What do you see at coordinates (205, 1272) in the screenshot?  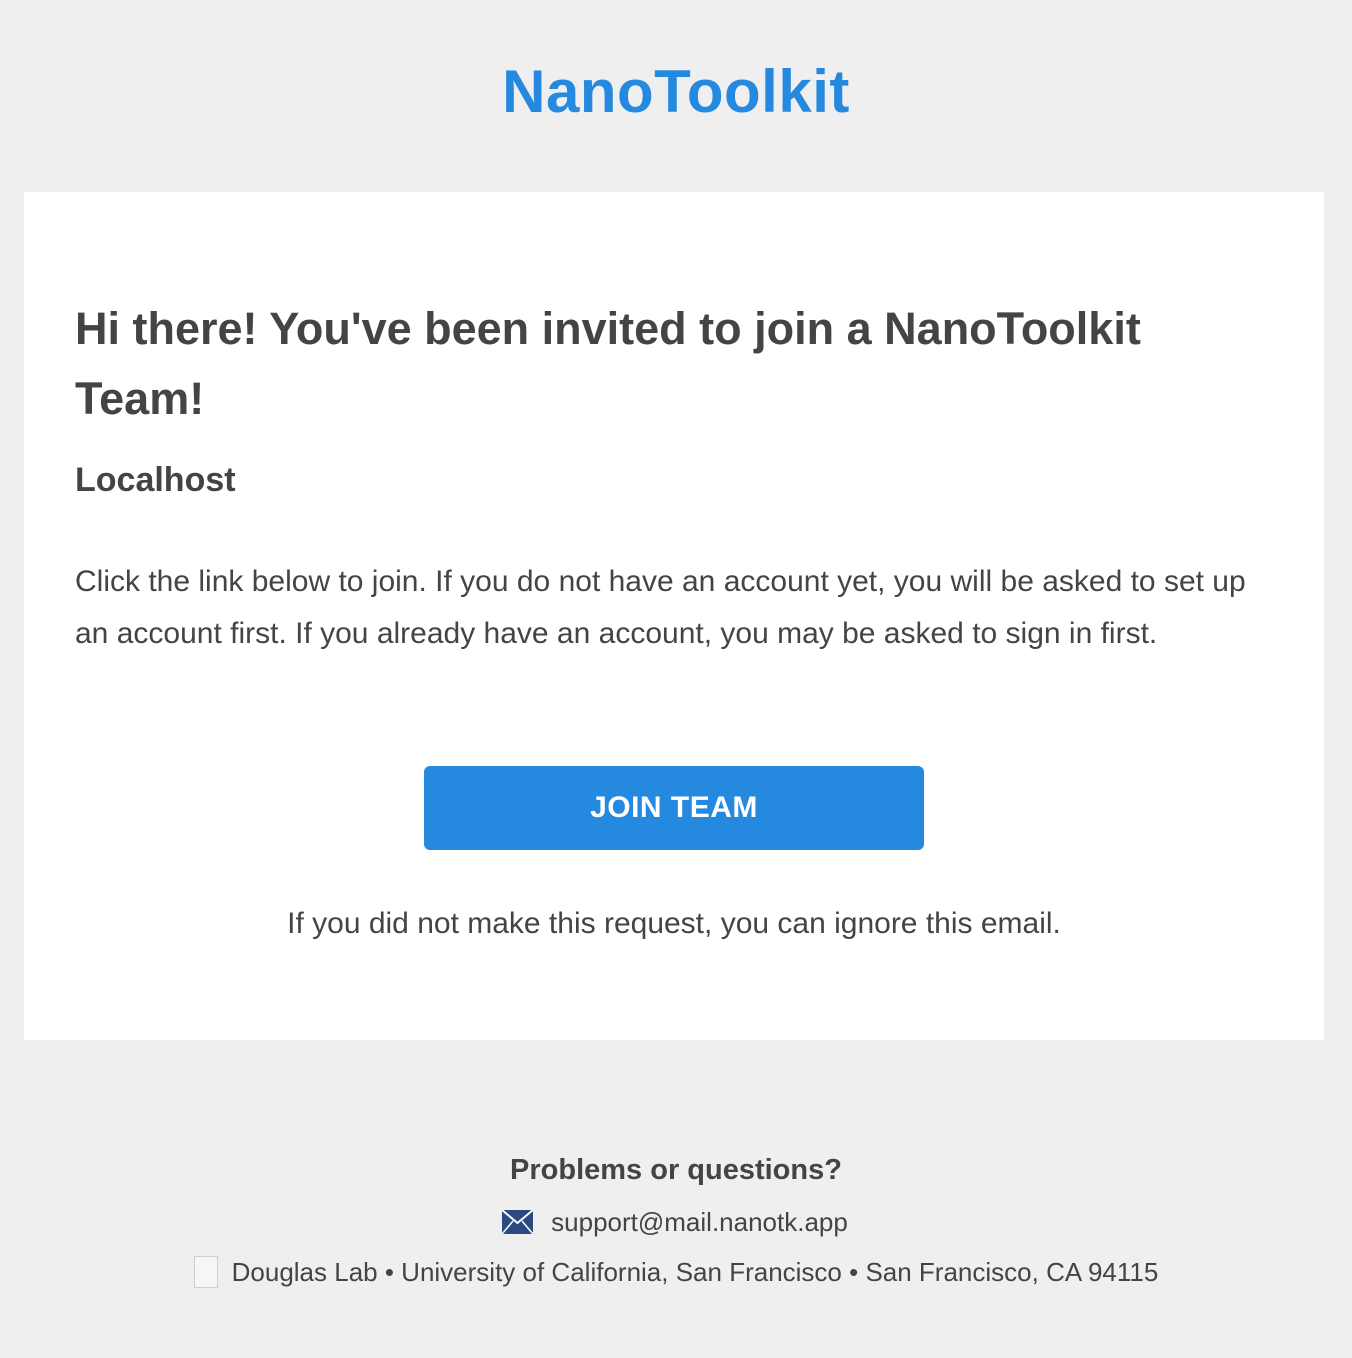 I see `image-placeholder-icon` at bounding box center [205, 1272].